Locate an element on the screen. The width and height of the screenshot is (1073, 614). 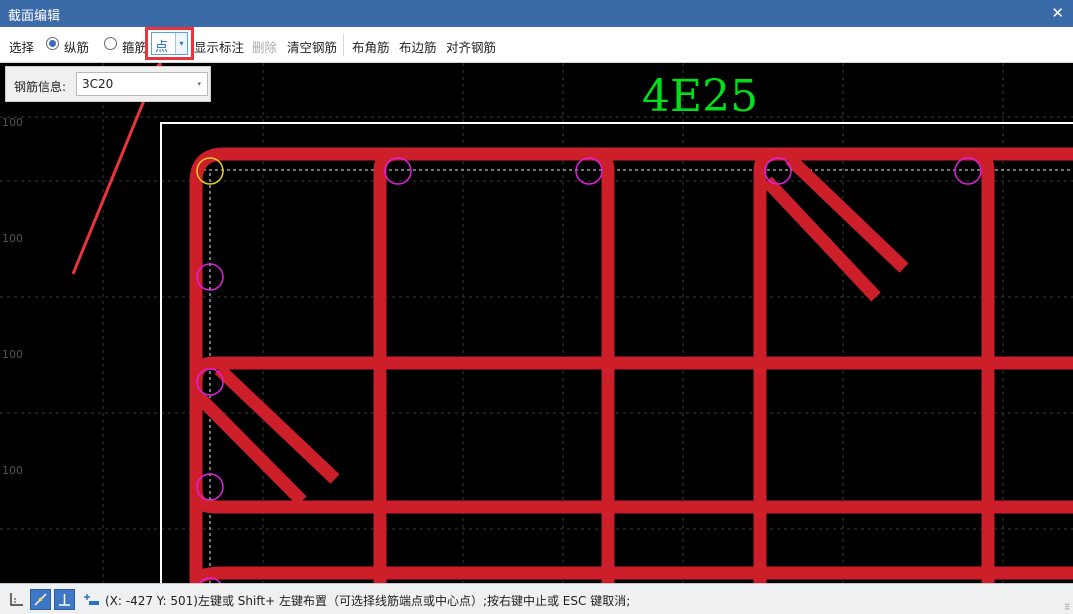
corner-rebar-button: 布角筋 is located at coordinates (371, 46).